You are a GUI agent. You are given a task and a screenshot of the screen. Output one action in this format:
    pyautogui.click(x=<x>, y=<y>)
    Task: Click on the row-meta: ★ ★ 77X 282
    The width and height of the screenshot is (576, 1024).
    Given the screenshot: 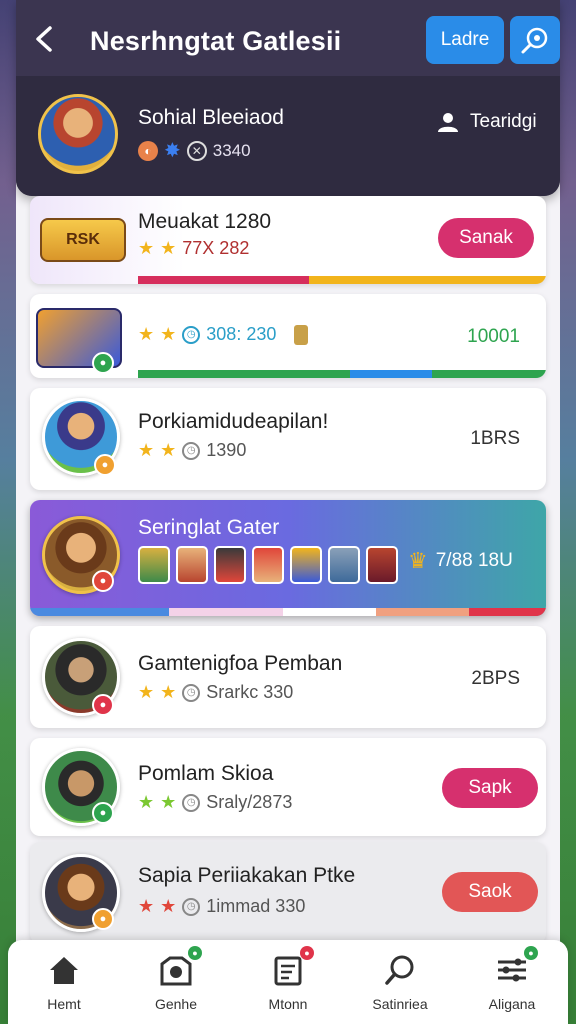 What is the action you would take?
    pyautogui.click(x=193, y=248)
    